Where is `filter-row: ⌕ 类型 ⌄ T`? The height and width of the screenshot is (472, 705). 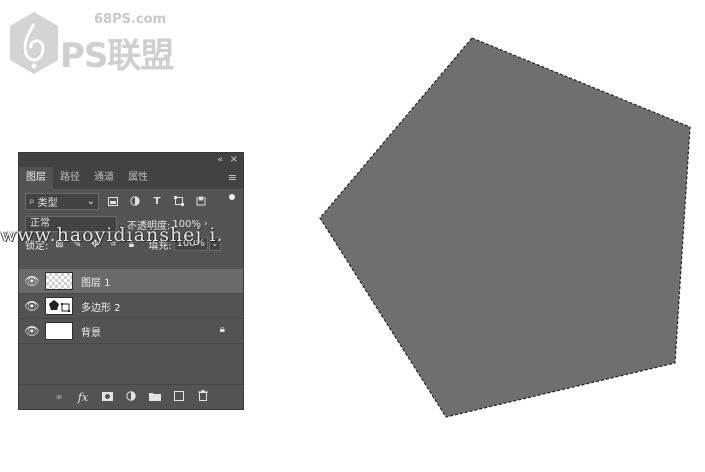 filter-row: ⌕ 类型 ⌄ T is located at coordinates (131, 201).